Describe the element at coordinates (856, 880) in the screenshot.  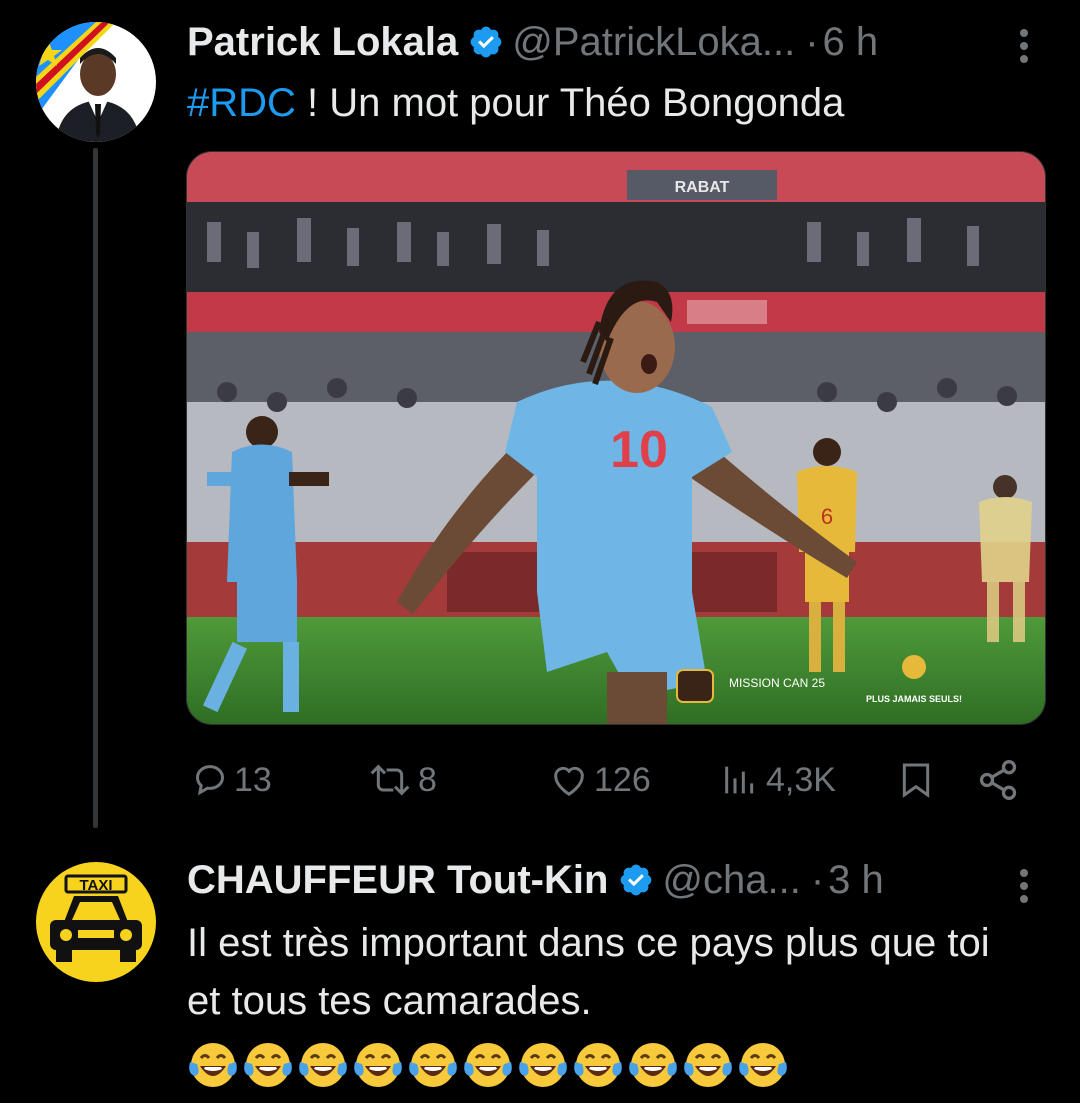
I see `timestamp: 3 h` at that location.